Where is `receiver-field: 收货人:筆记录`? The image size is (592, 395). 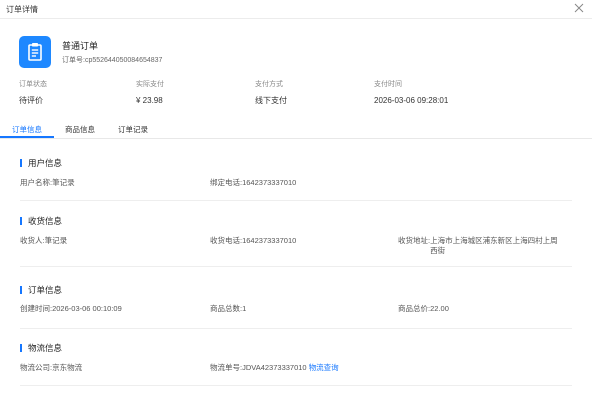 receiver-field: 收货人:筆记录 is located at coordinates (43, 241).